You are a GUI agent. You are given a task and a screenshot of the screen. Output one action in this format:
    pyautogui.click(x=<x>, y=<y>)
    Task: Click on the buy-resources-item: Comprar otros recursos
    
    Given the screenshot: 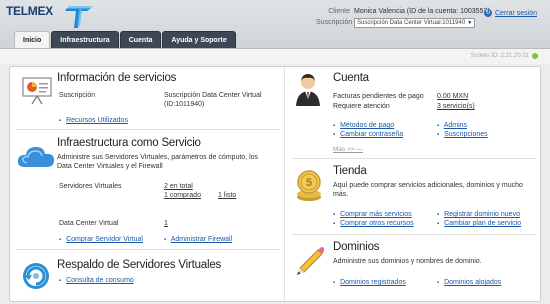 What is the action you would take?
    pyautogui.click(x=373, y=224)
    